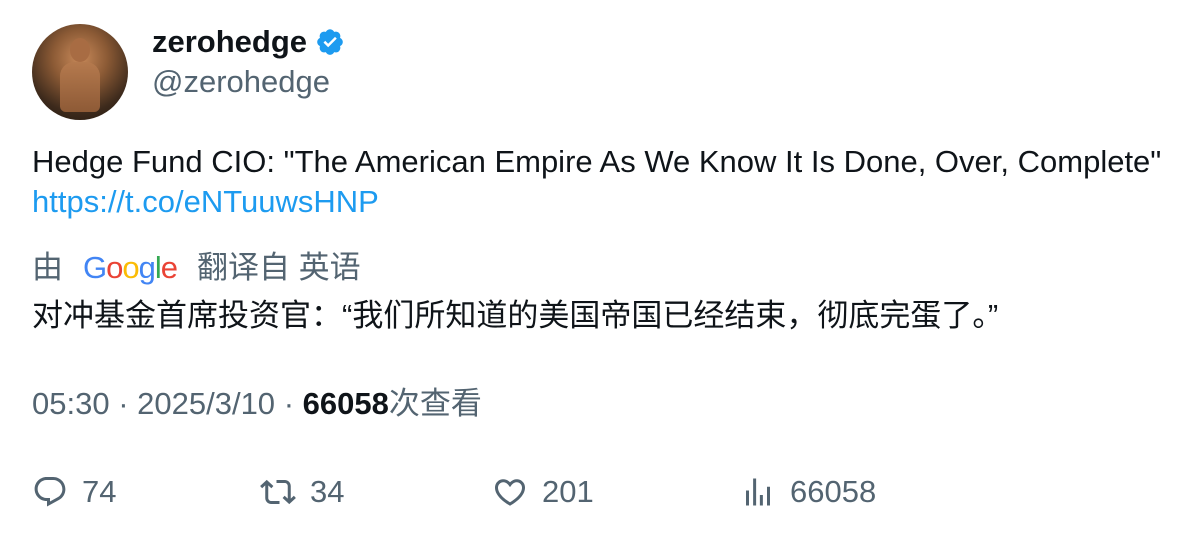  I want to click on views-count: 66058, so click(833, 491).